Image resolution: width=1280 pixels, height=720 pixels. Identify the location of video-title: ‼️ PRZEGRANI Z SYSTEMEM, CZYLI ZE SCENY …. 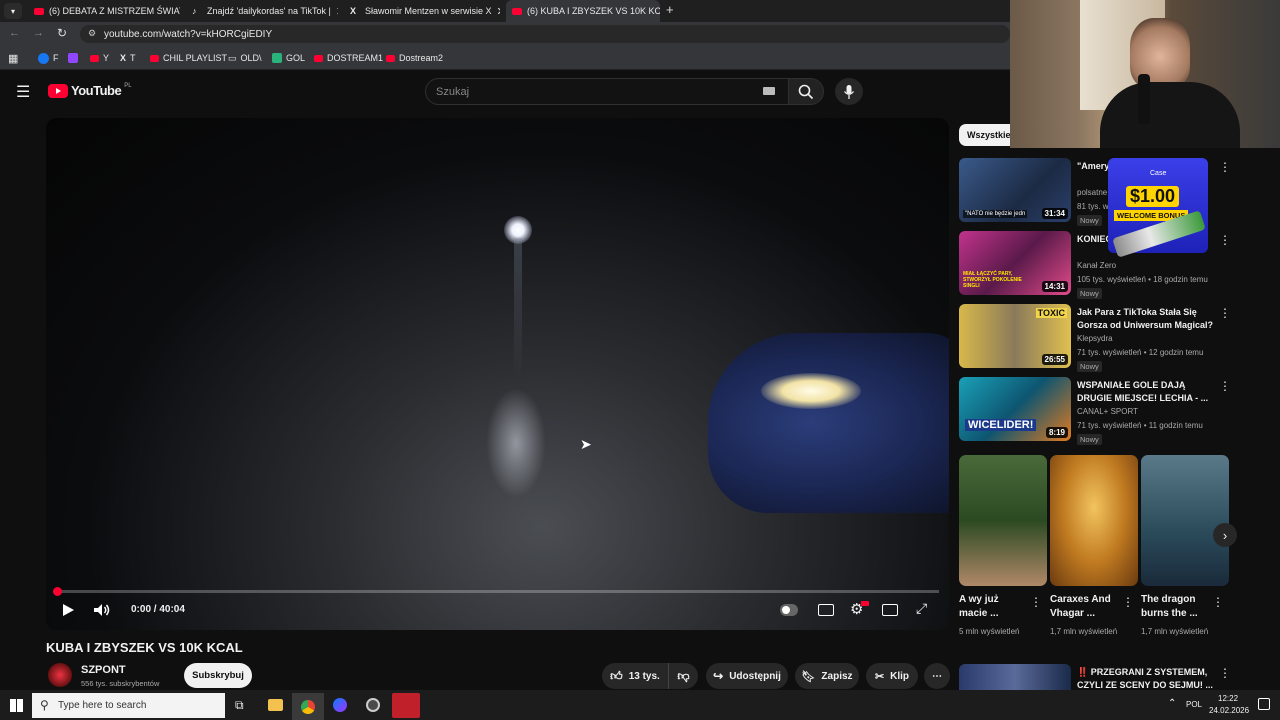
(1146, 679).